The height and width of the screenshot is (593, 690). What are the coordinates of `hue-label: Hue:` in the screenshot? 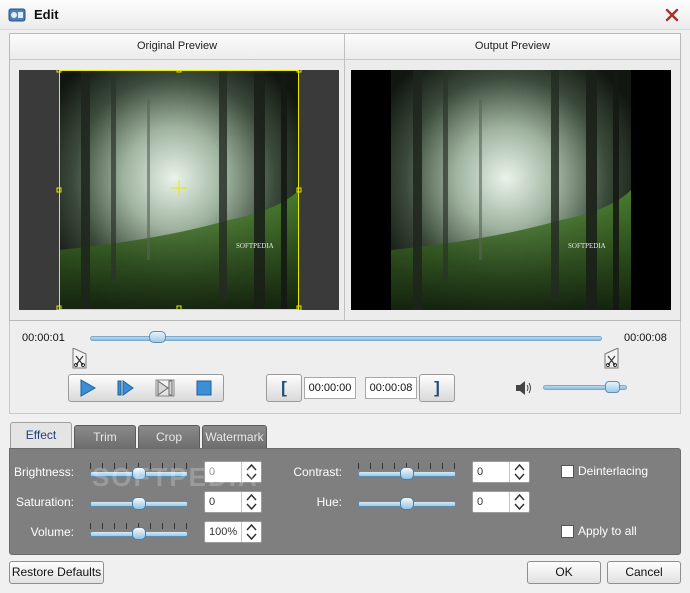 It's located at (329, 502).